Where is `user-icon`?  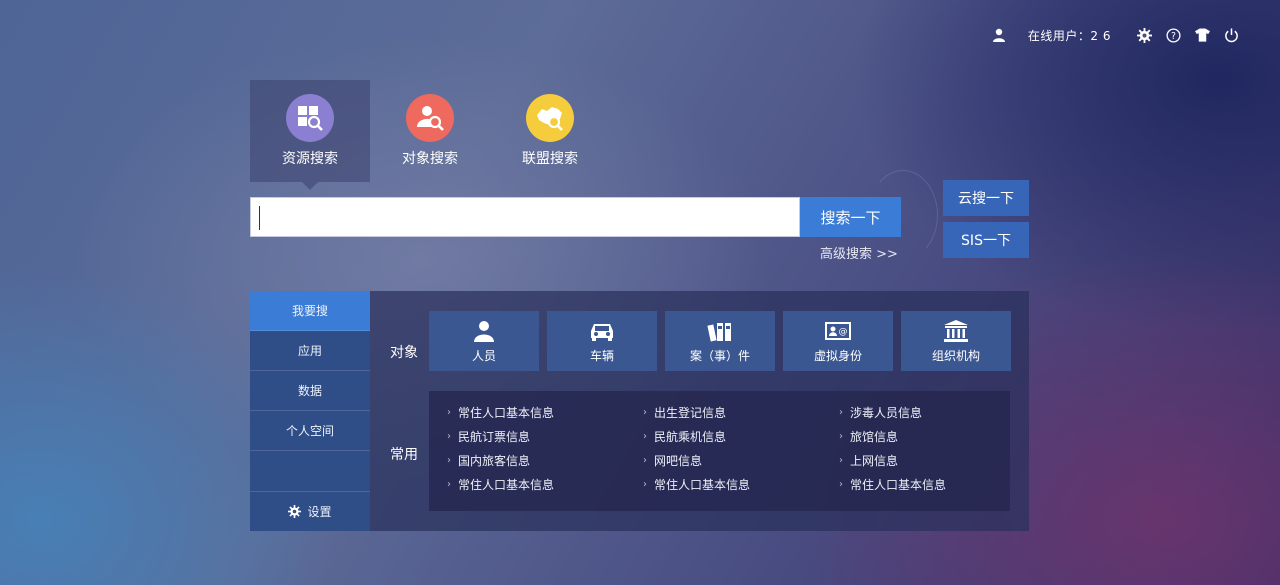
user-icon is located at coordinates (999, 35).